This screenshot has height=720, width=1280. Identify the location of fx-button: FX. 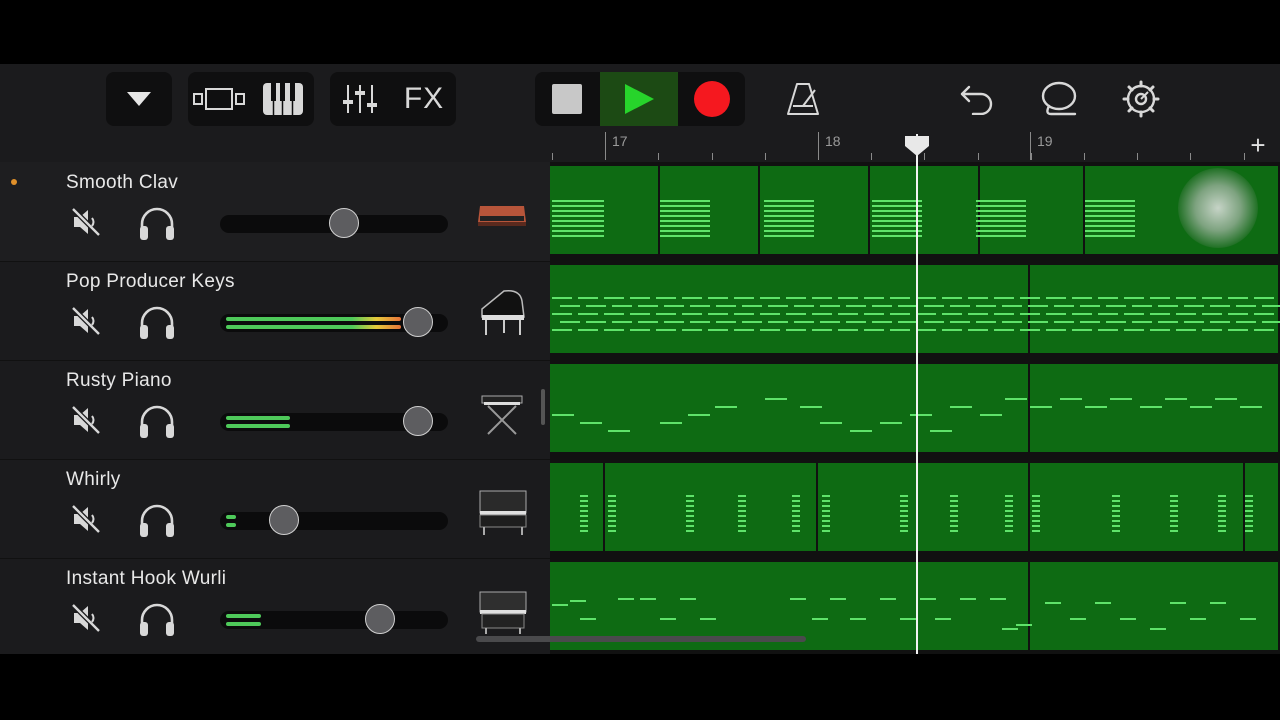
(424, 99).